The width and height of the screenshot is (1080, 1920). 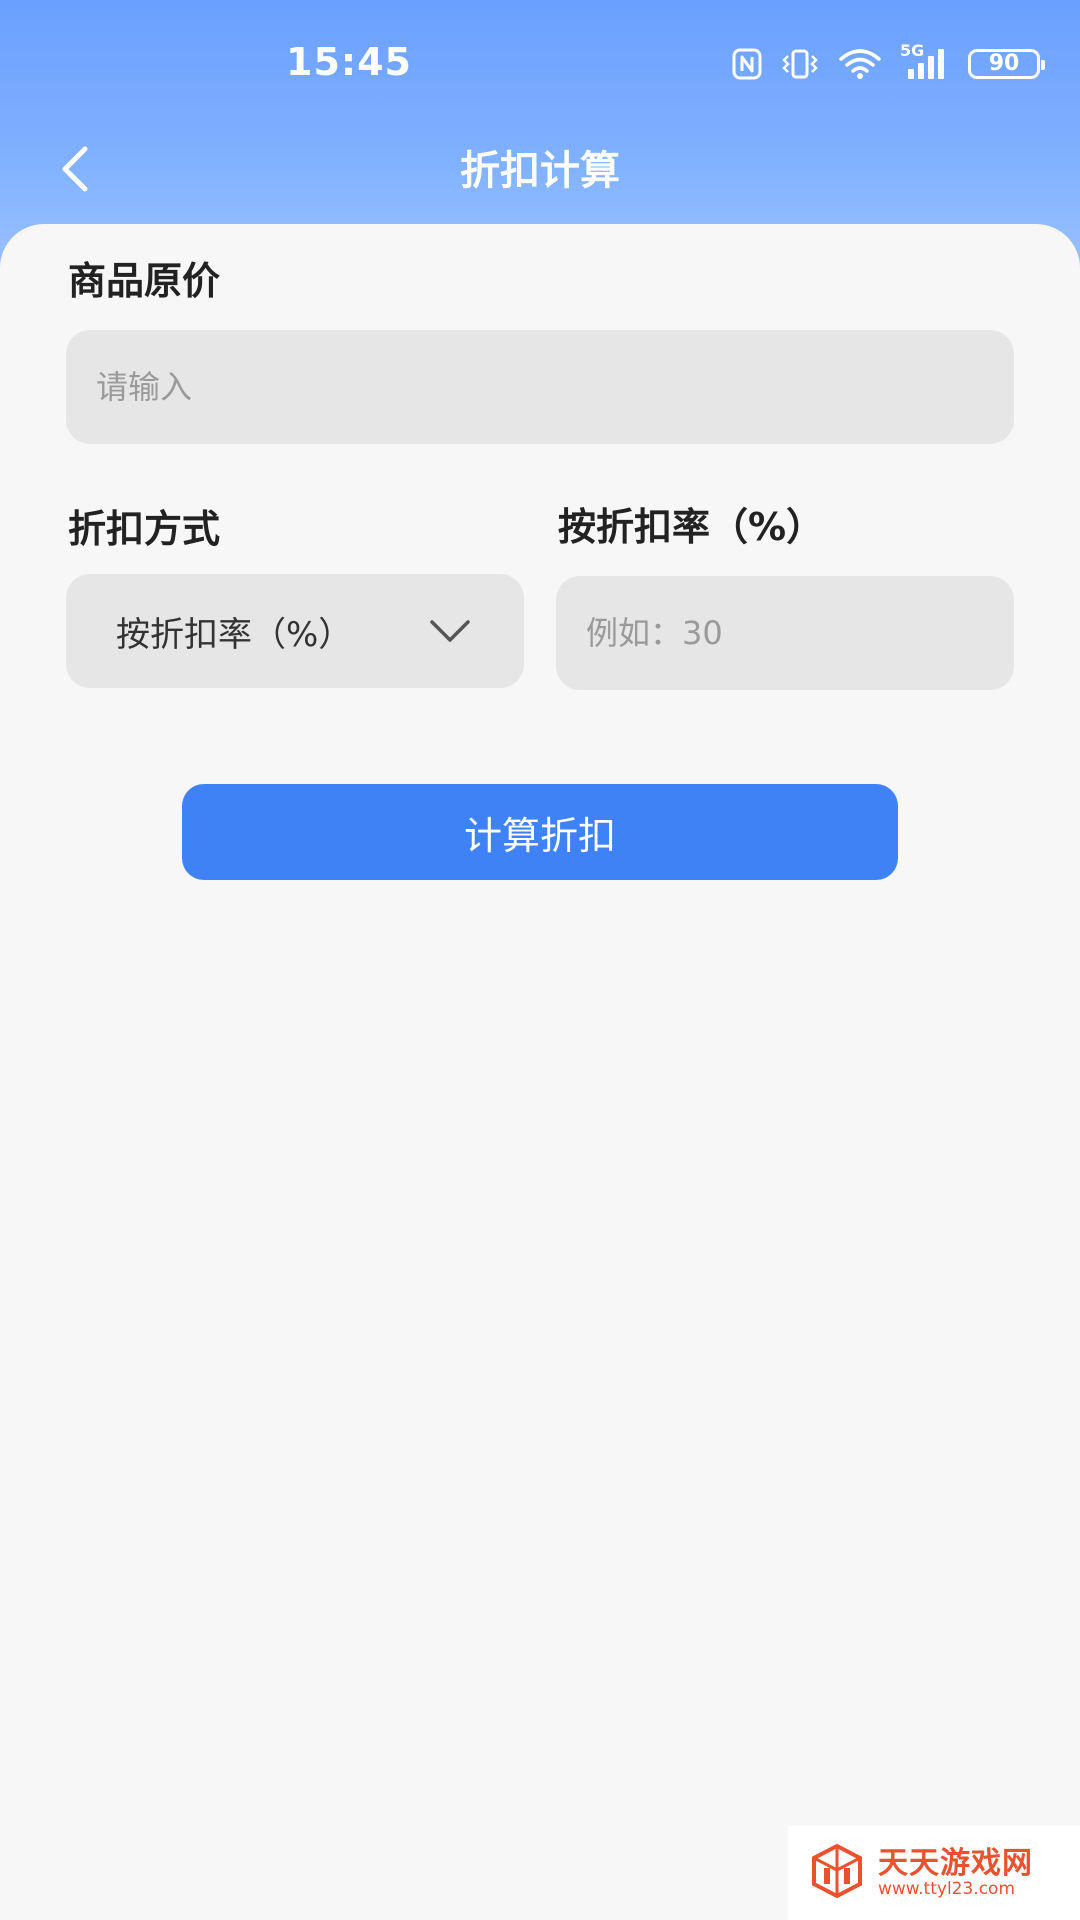 I want to click on method-label: 折扣方式, so click(x=144, y=529).